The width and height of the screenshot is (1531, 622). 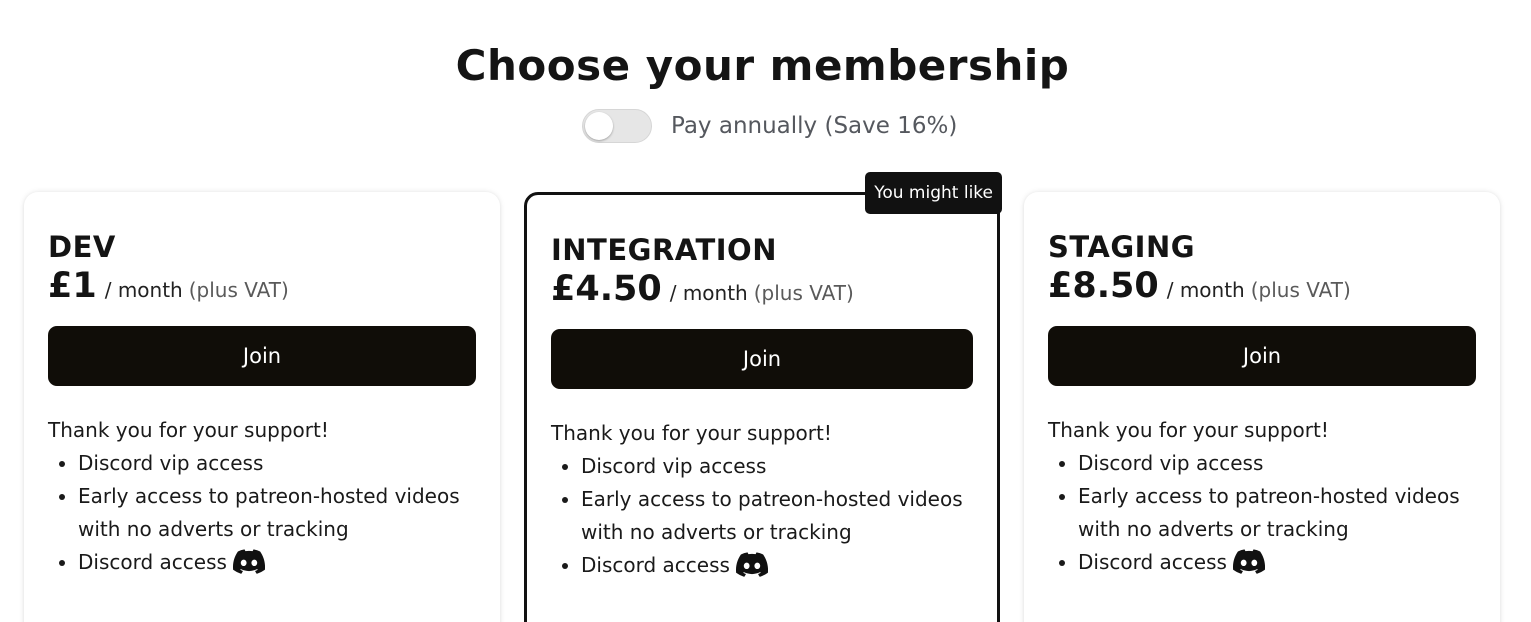 What do you see at coordinates (762, 359) in the screenshot?
I see `join-button-integration: Join` at bounding box center [762, 359].